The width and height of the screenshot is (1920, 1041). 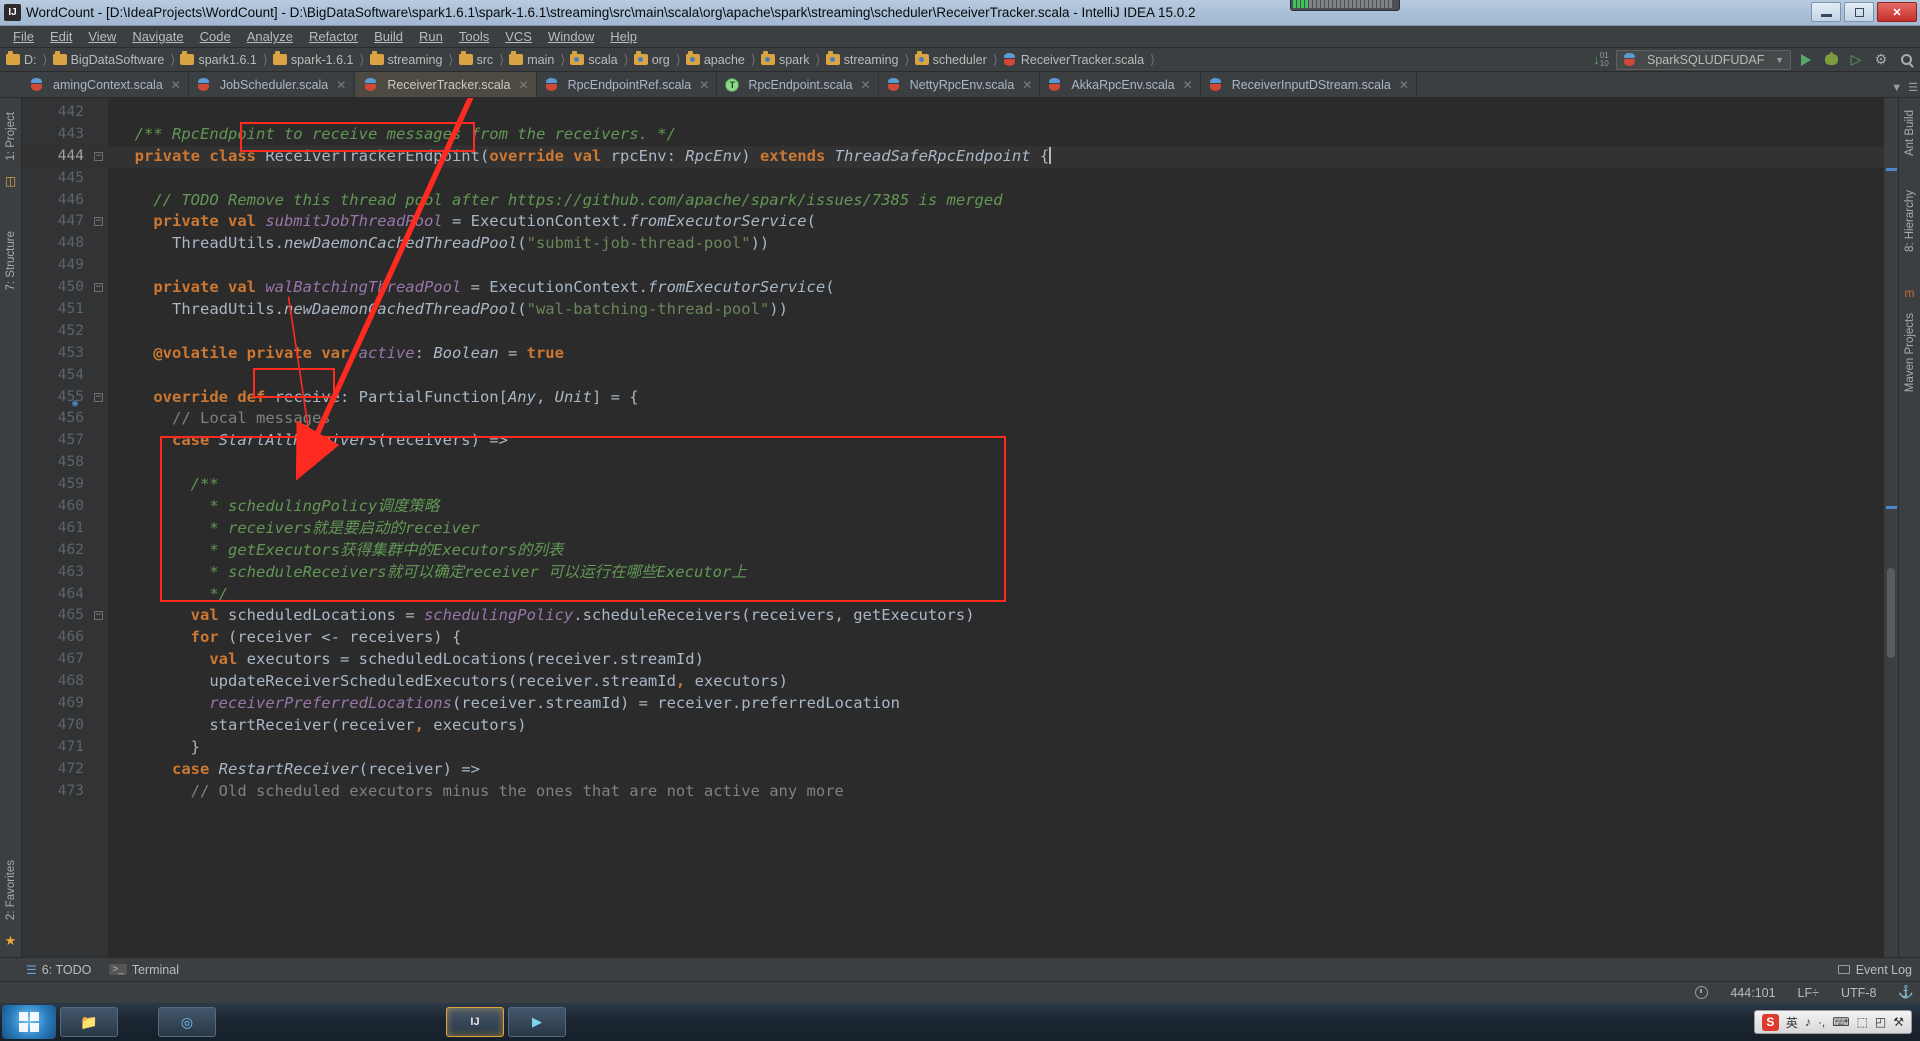 I want to click on folder-icon, so click(x=376, y=58).